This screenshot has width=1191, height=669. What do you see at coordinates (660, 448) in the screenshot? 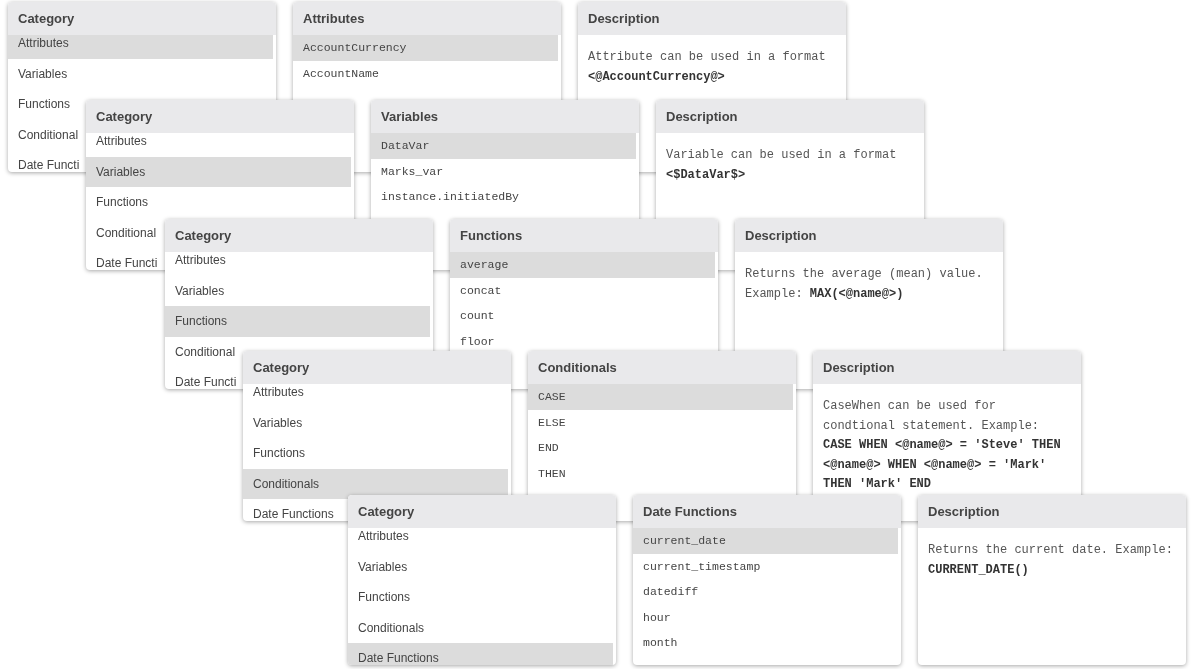
I see `list-item: END` at bounding box center [660, 448].